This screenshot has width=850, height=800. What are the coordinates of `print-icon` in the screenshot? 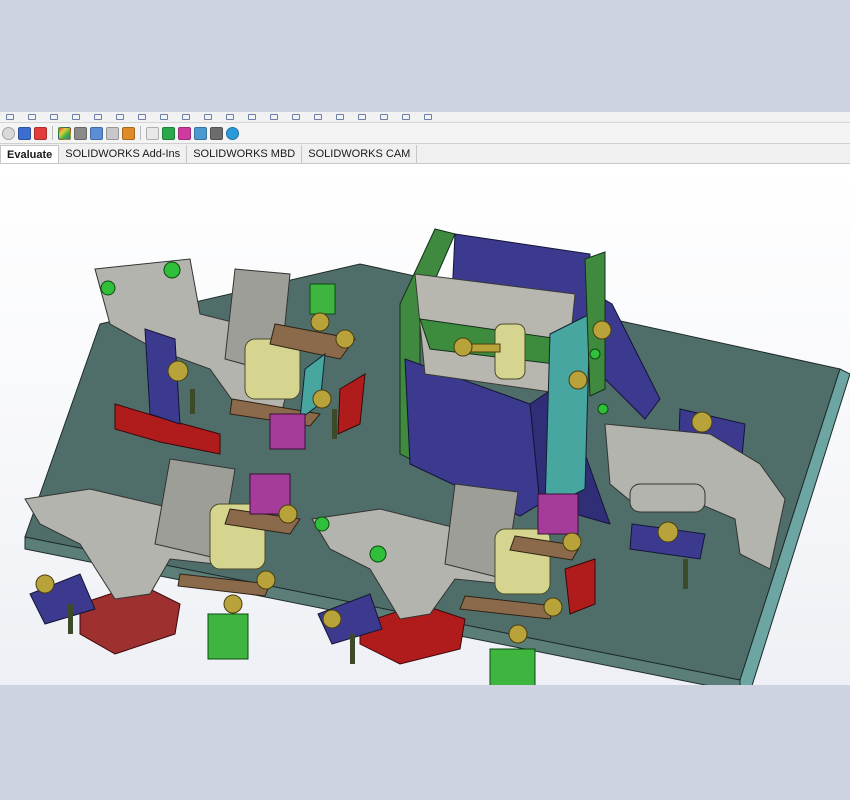 It's located at (76, 117).